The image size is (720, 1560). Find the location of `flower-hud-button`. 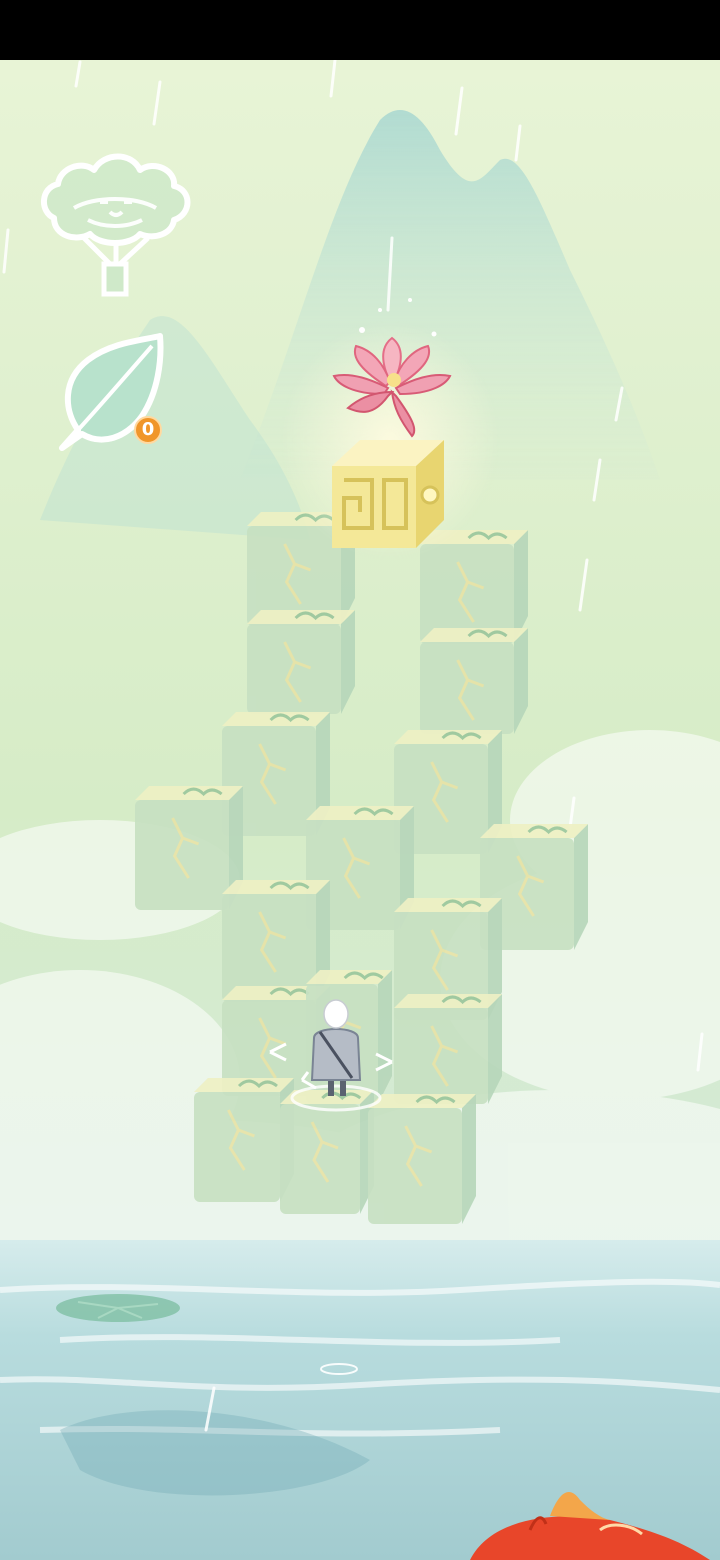

flower-hud-button is located at coordinates (115, 223).